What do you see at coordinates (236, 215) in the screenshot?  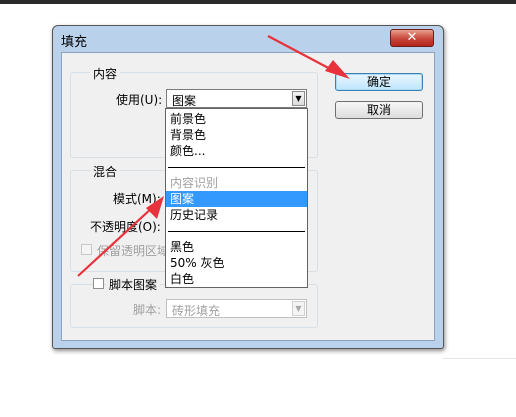 I see `dropdown-item-history: 历史记录` at bounding box center [236, 215].